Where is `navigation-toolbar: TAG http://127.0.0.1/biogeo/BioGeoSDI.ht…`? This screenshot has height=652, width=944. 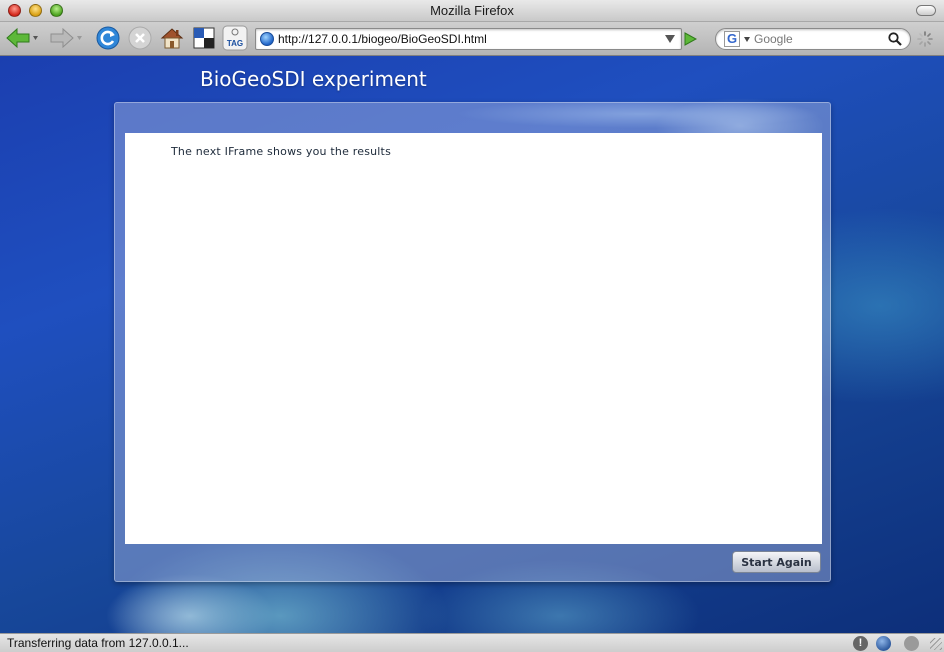
navigation-toolbar: TAG http://127.0.0.1/biogeo/BioGeoSDI.ht… is located at coordinates (472, 39).